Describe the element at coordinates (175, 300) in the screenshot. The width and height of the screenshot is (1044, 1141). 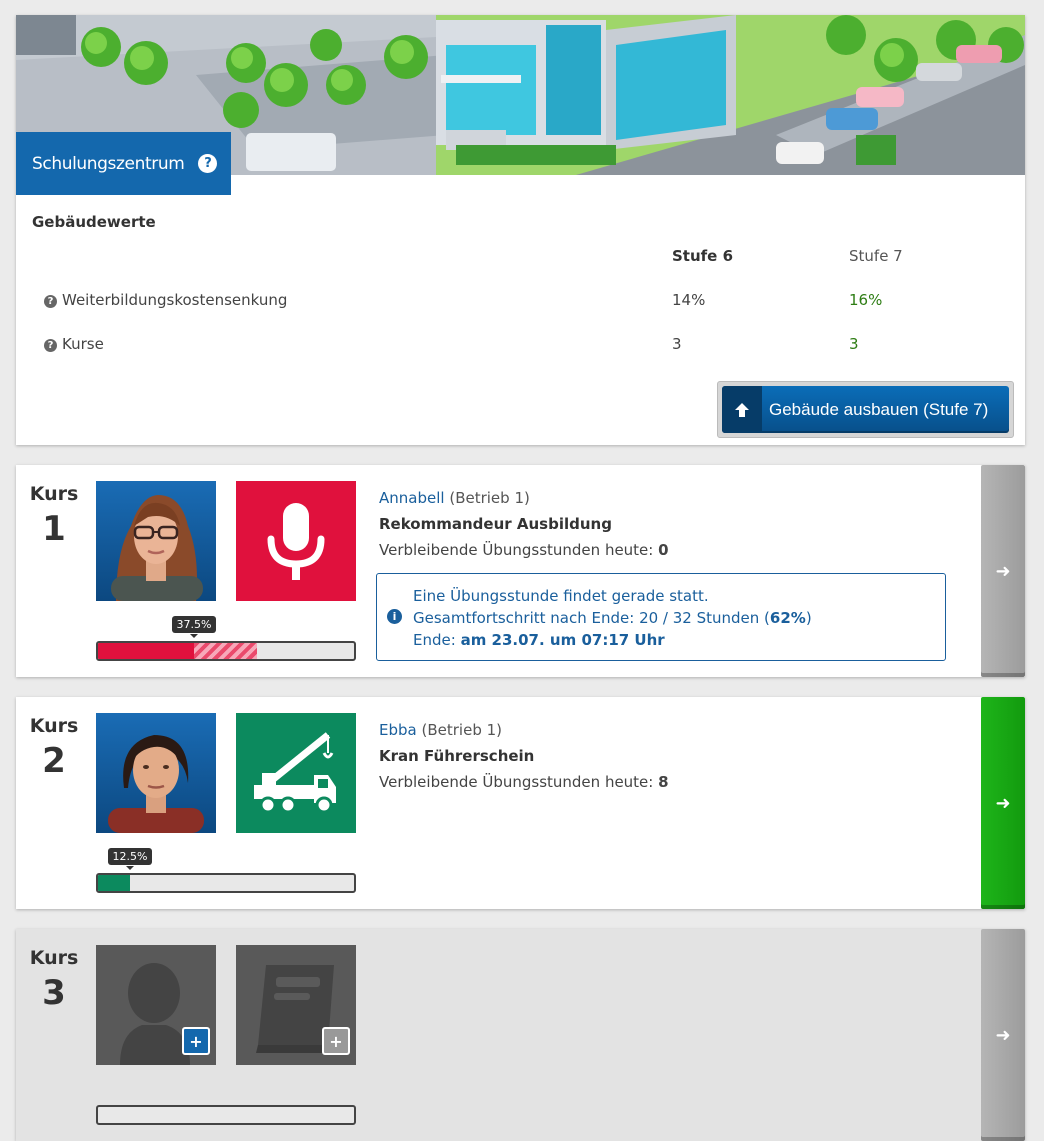
I see `row-label: Weiterbildungskostensenkung` at that location.